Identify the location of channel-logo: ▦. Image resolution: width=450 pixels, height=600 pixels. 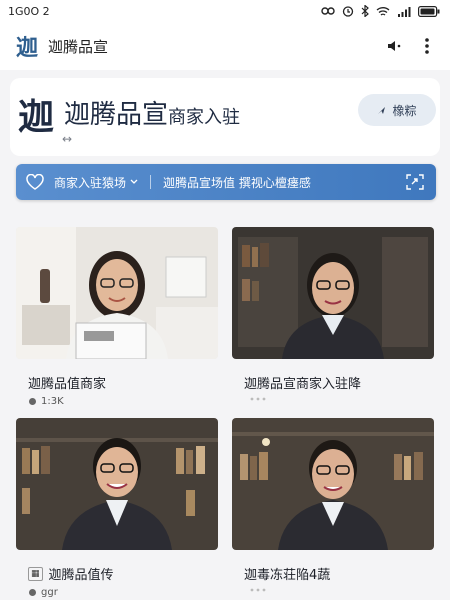
(35, 573).